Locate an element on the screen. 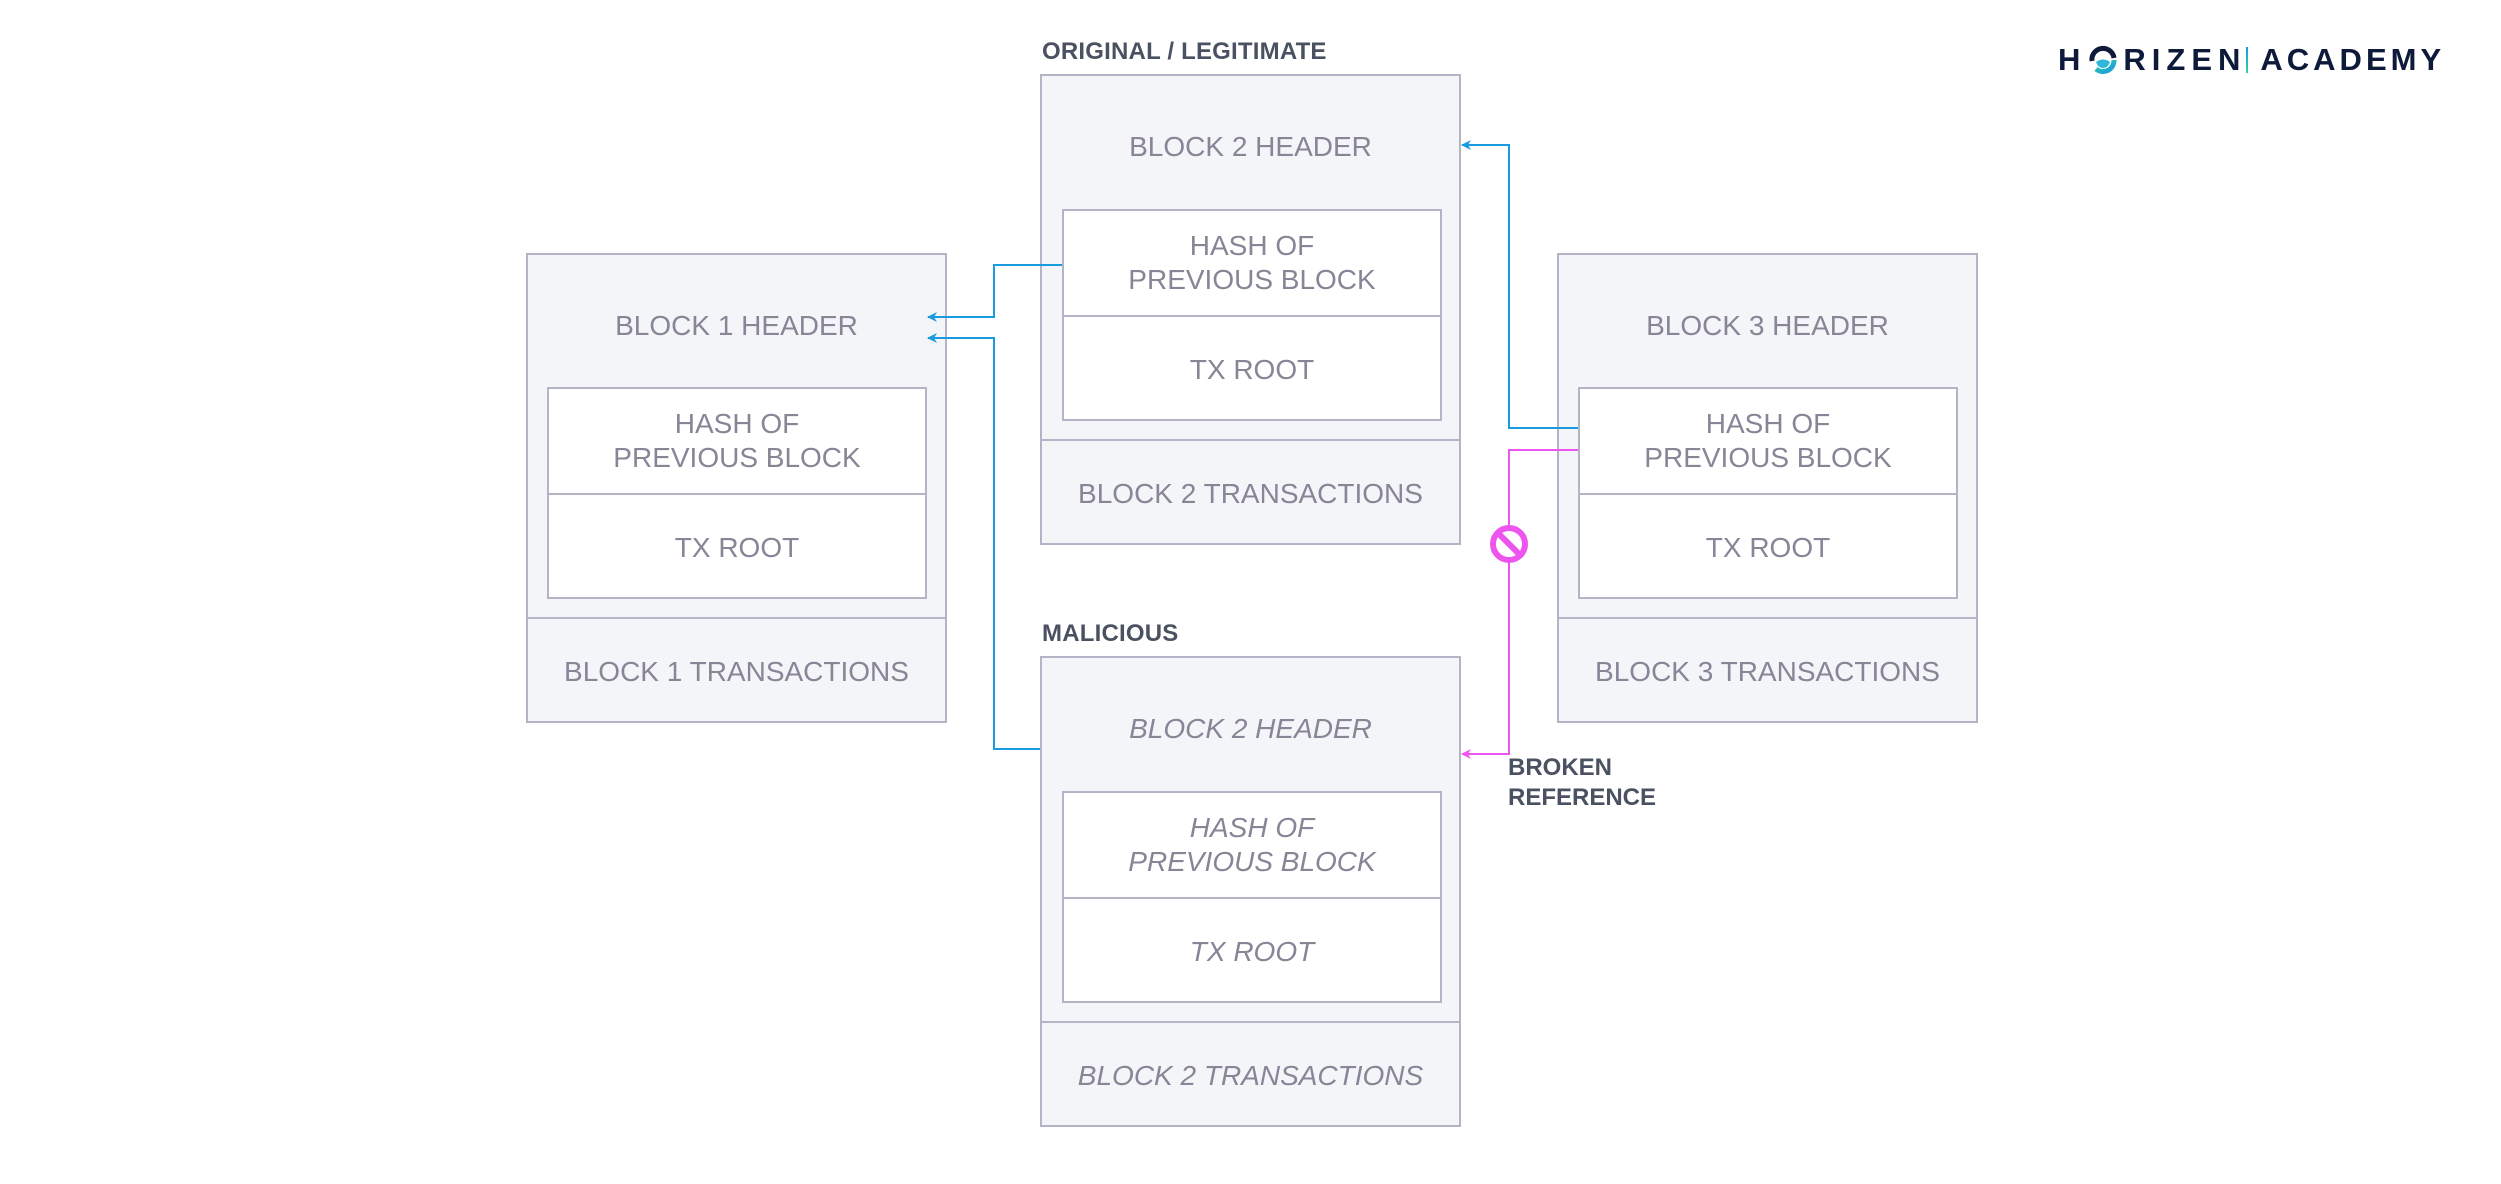 The width and height of the screenshot is (2501, 1184). broken-link-stop-icon is located at coordinates (1509, 544).